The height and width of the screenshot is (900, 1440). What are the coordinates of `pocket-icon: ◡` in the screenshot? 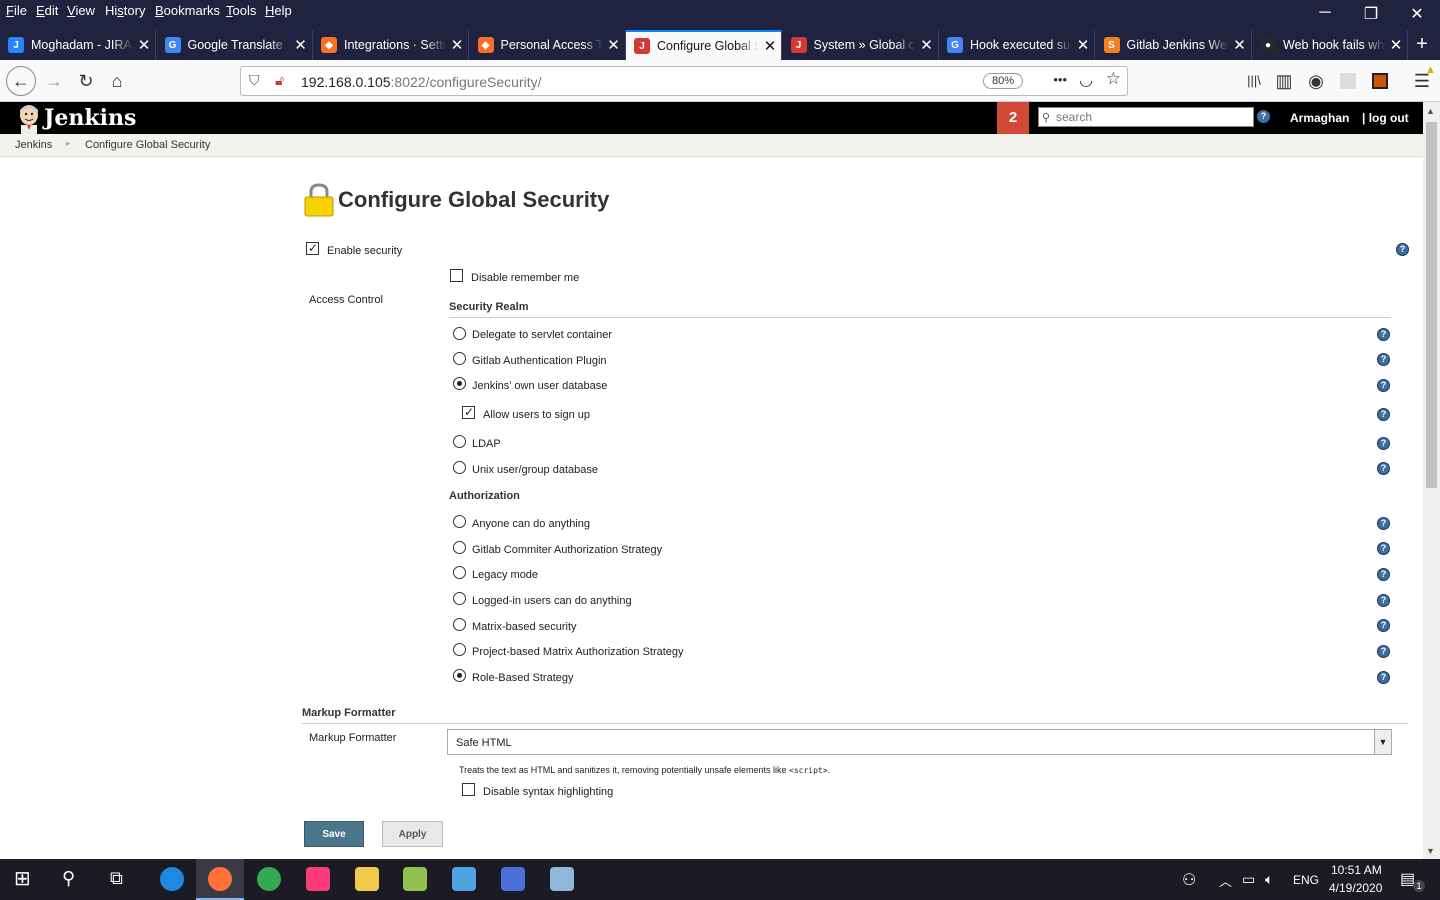 It's located at (1086, 80).